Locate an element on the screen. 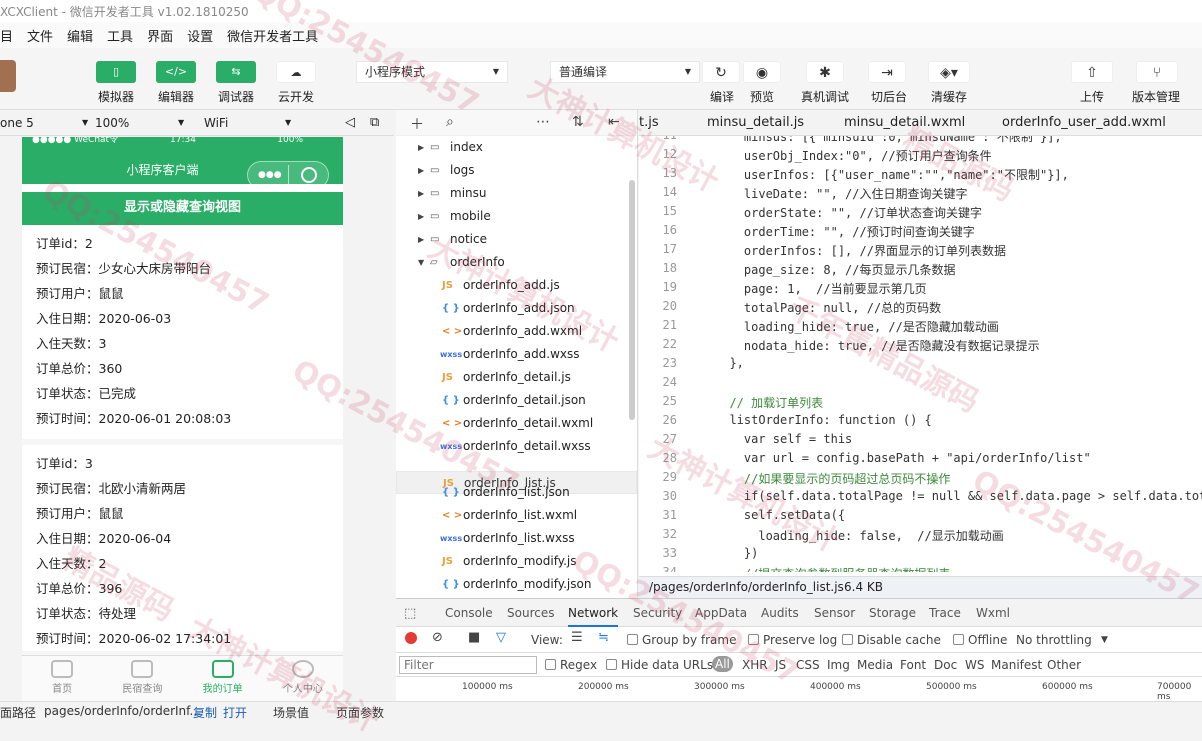 This screenshot has height=741, width=1202. menu-item-tools: 工具 is located at coordinates (120, 35).